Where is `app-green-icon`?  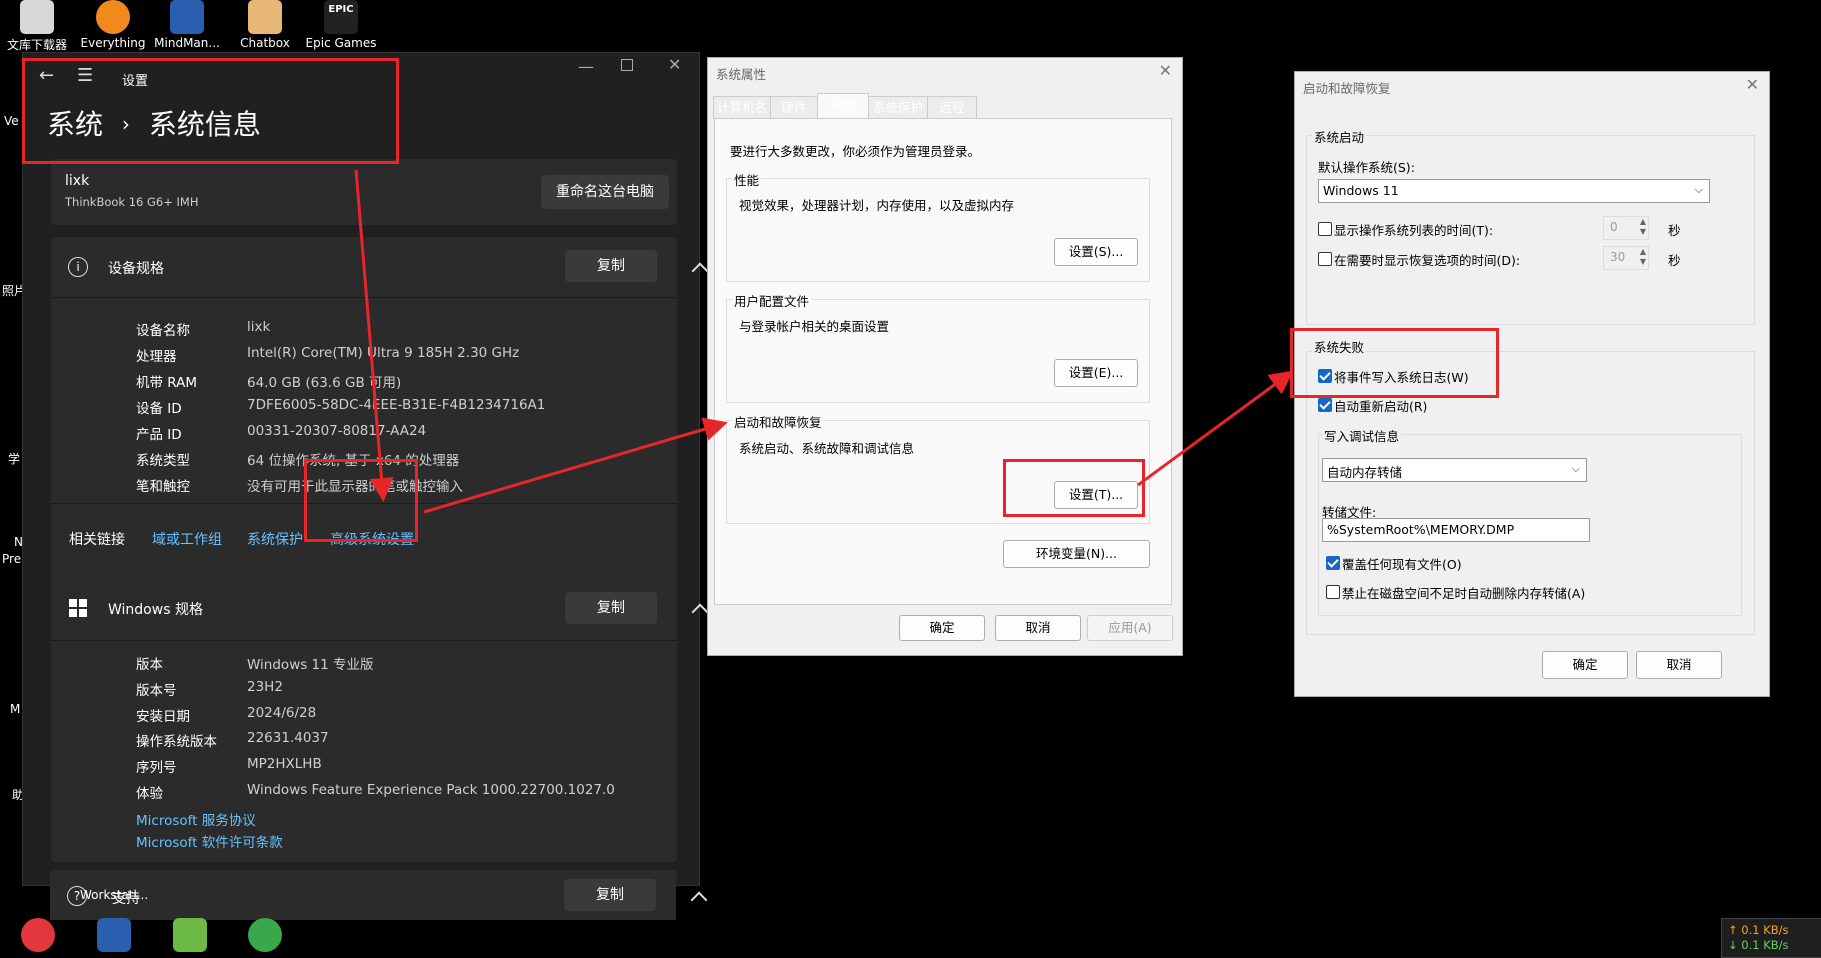 app-green-icon is located at coordinates (190, 935).